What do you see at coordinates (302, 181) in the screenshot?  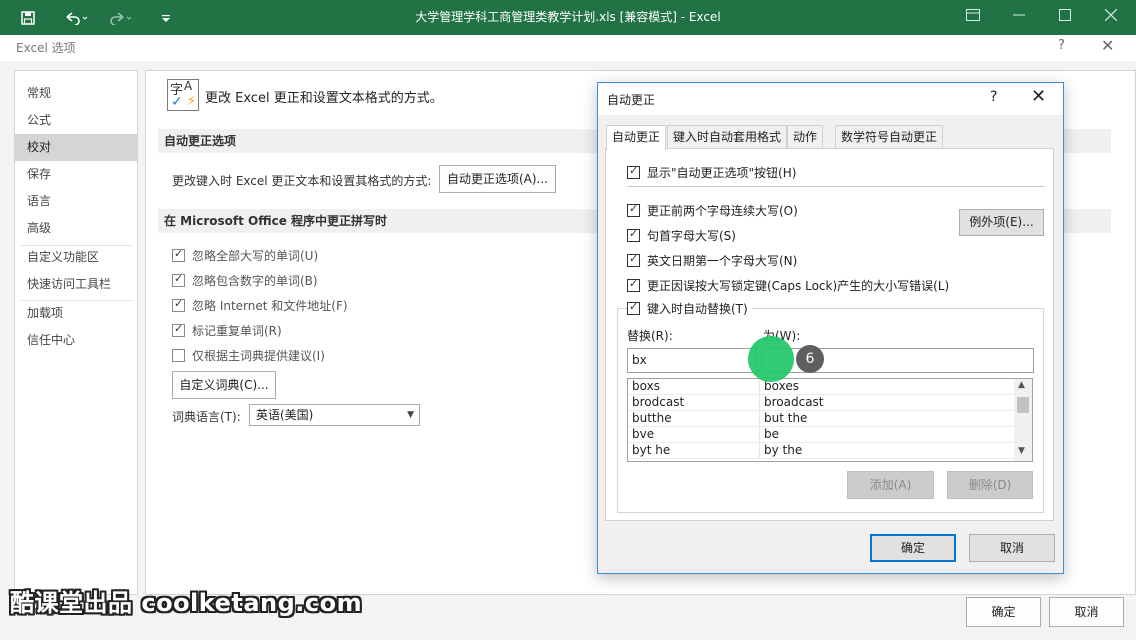 I see `autocorrect-description: 更改键入时 Excel 更正文本和设置其格式的方式:` at bounding box center [302, 181].